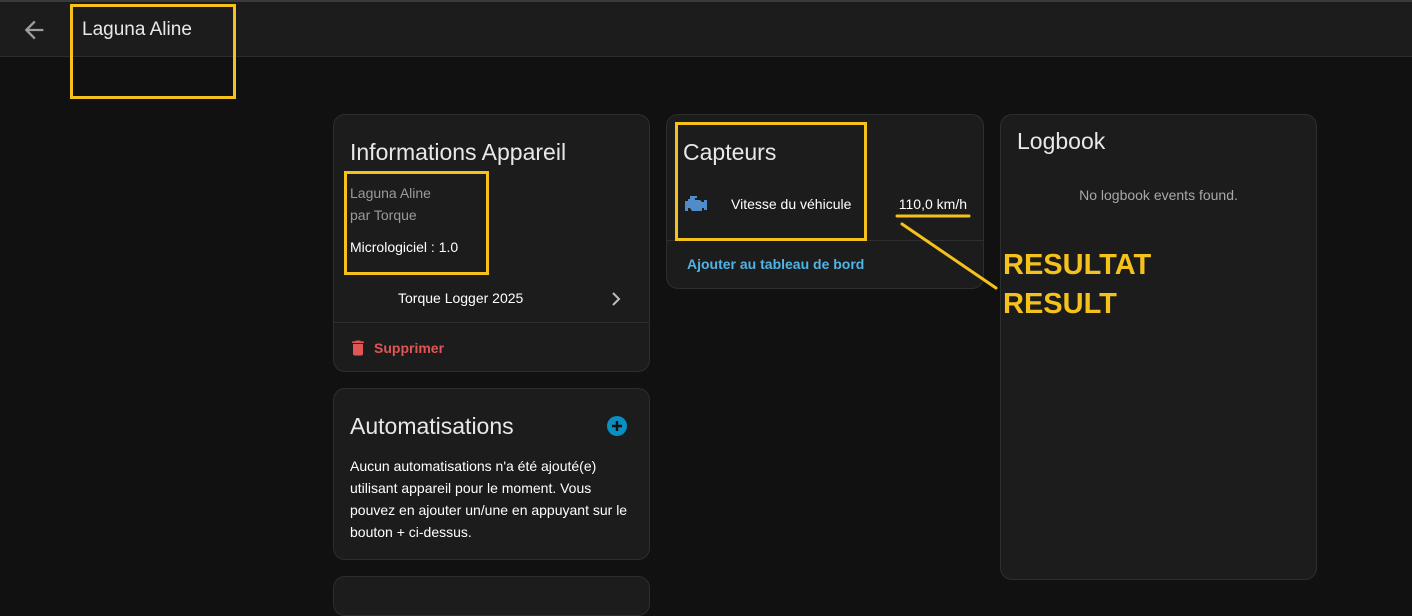 The image size is (1412, 616). Describe the element at coordinates (946, 252) in the screenshot. I see `annotation-arrow` at that location.